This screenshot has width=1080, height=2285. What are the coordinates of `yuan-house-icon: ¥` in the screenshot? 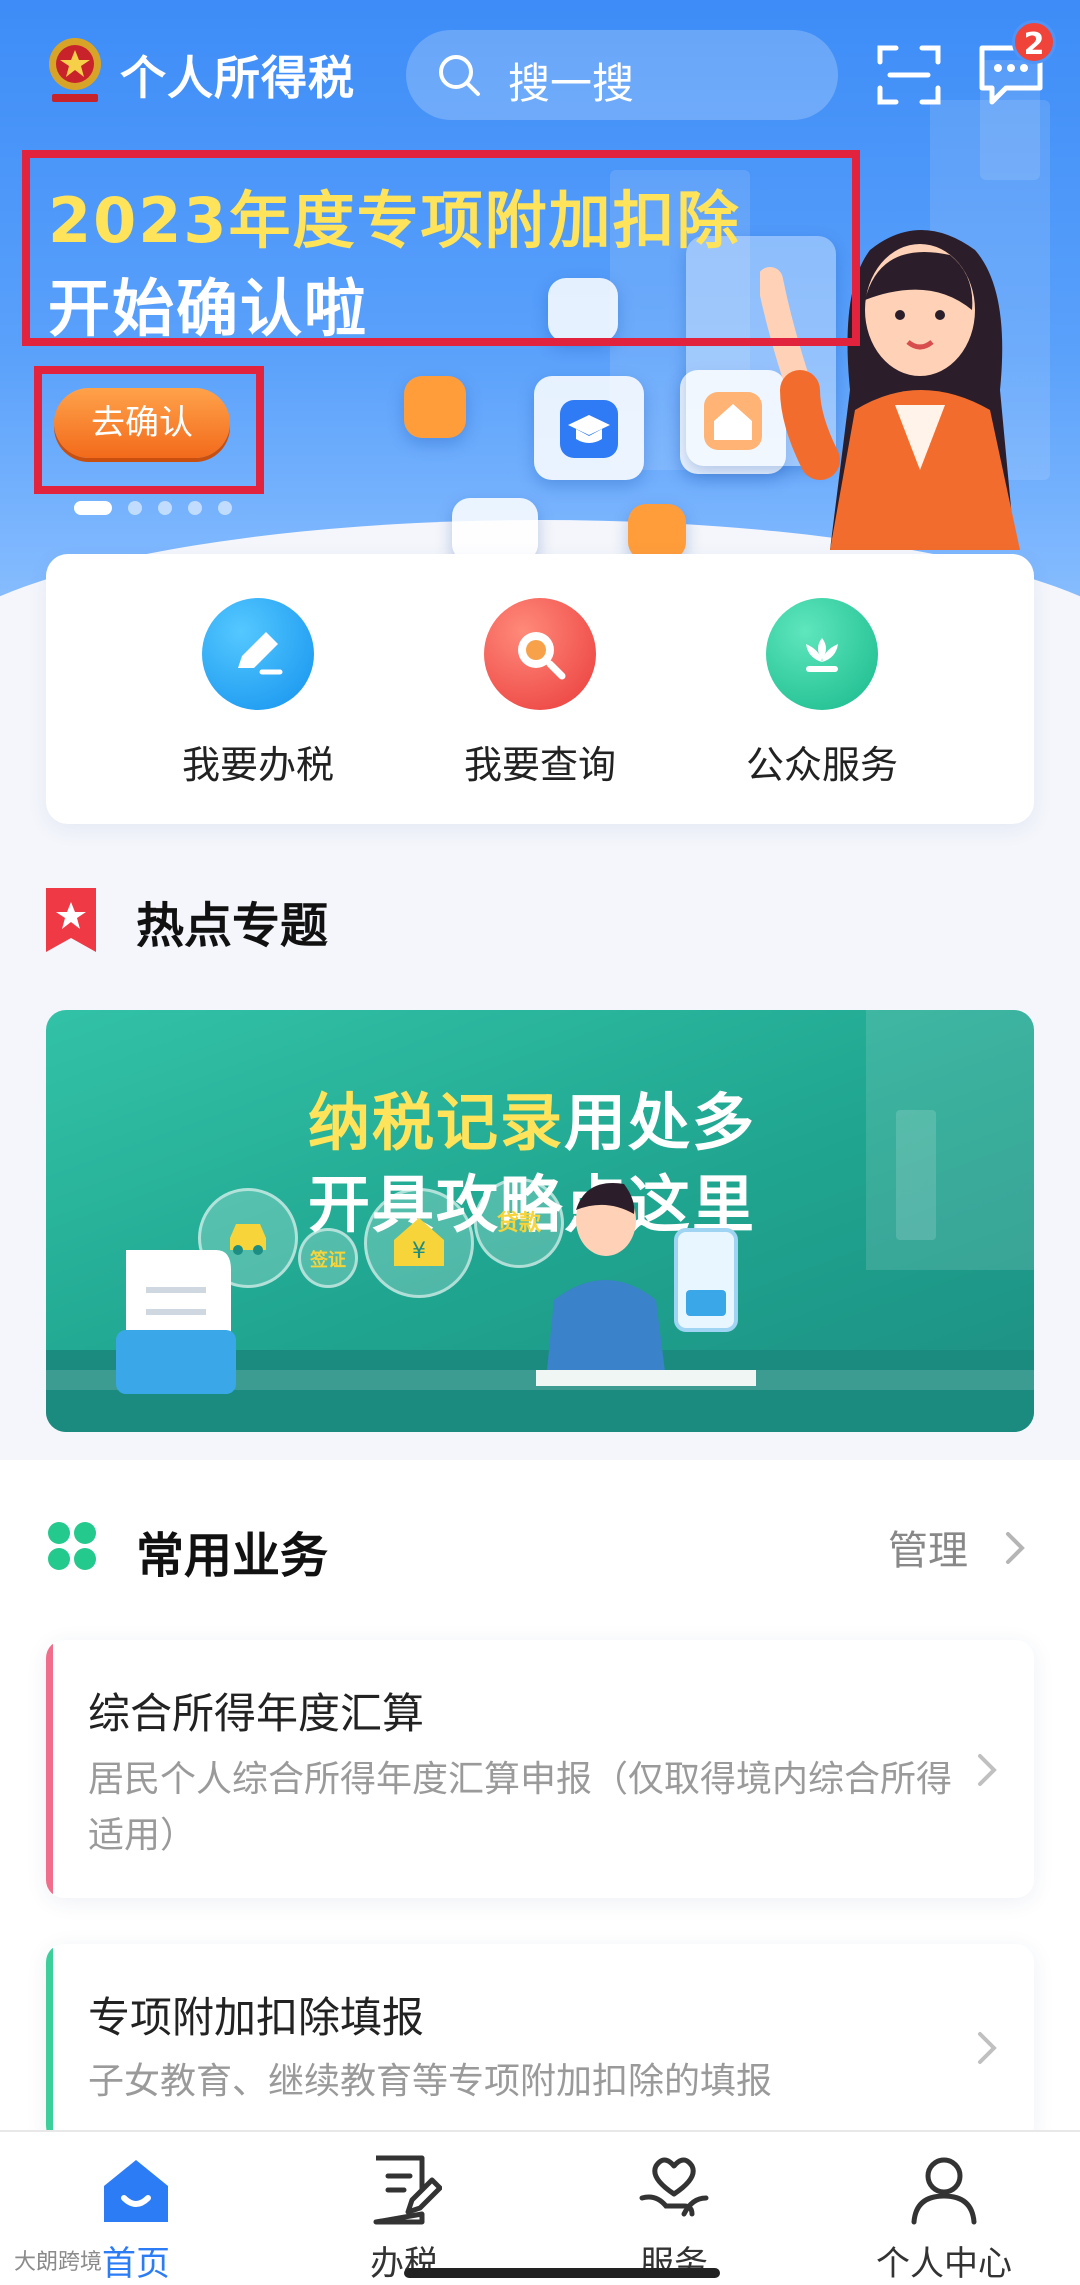 It's located at (419, 1242).